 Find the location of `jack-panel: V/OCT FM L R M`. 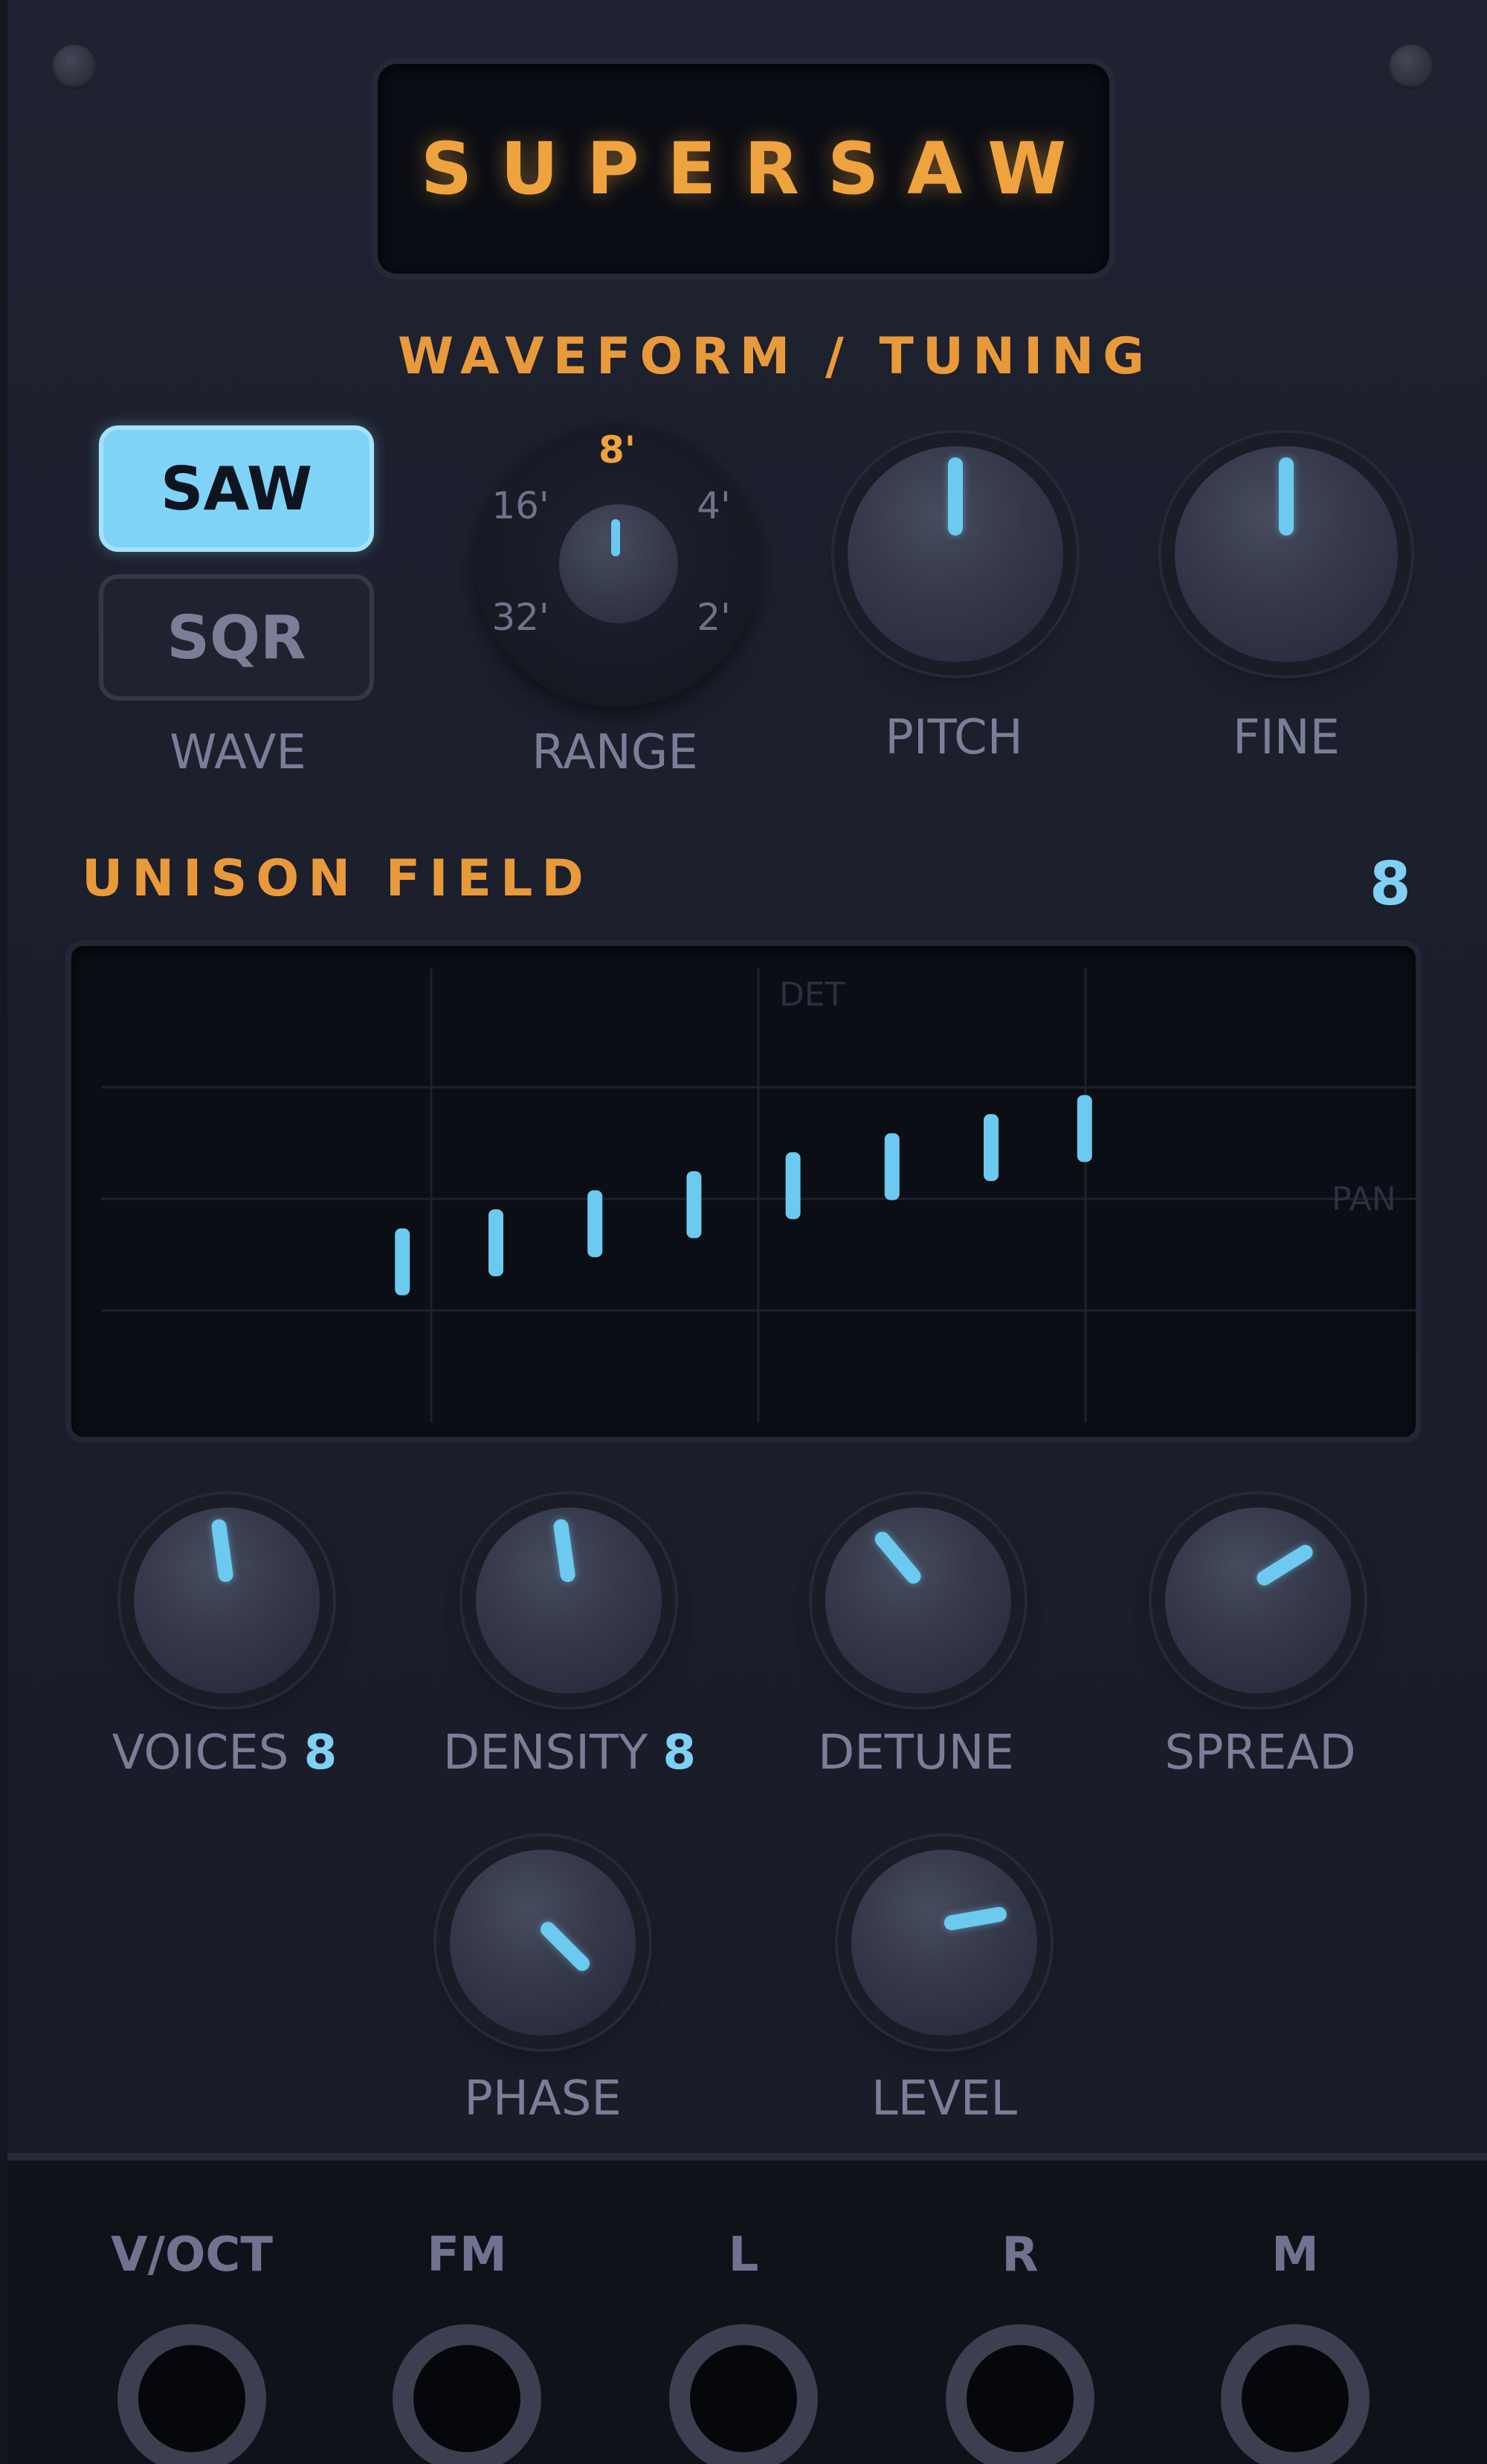

jack-panel: V/OCT FM L R M is located at coordinates (747, 2308).